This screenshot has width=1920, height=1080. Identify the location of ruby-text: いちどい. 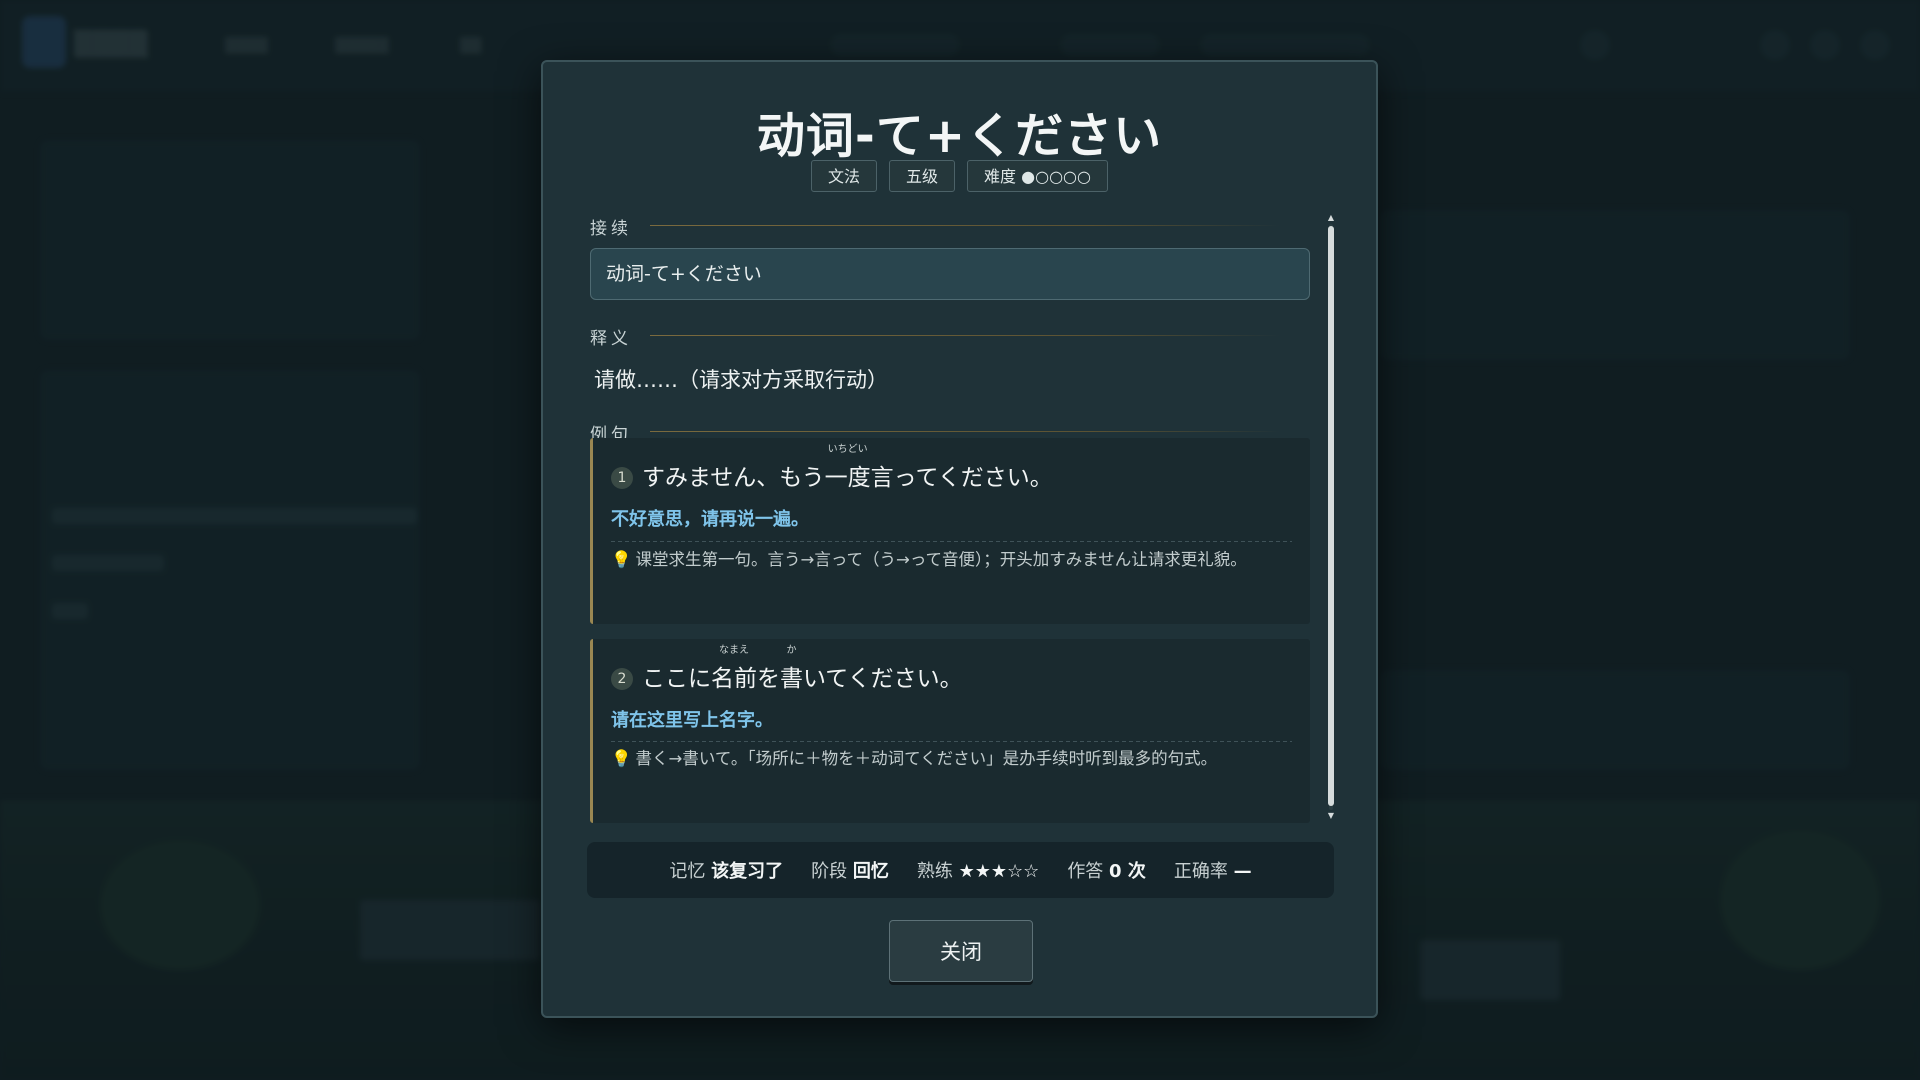
(847, 449).